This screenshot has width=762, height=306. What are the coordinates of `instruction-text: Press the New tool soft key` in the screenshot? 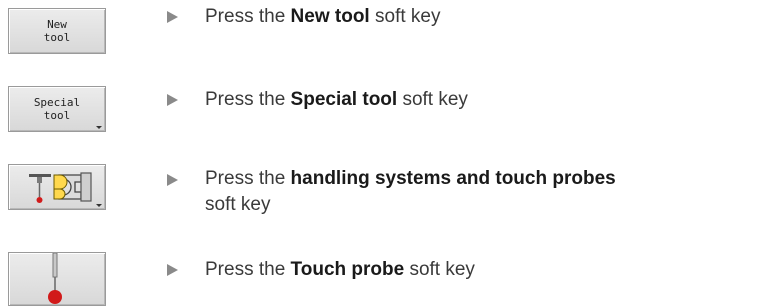 It's located at (323, 16).